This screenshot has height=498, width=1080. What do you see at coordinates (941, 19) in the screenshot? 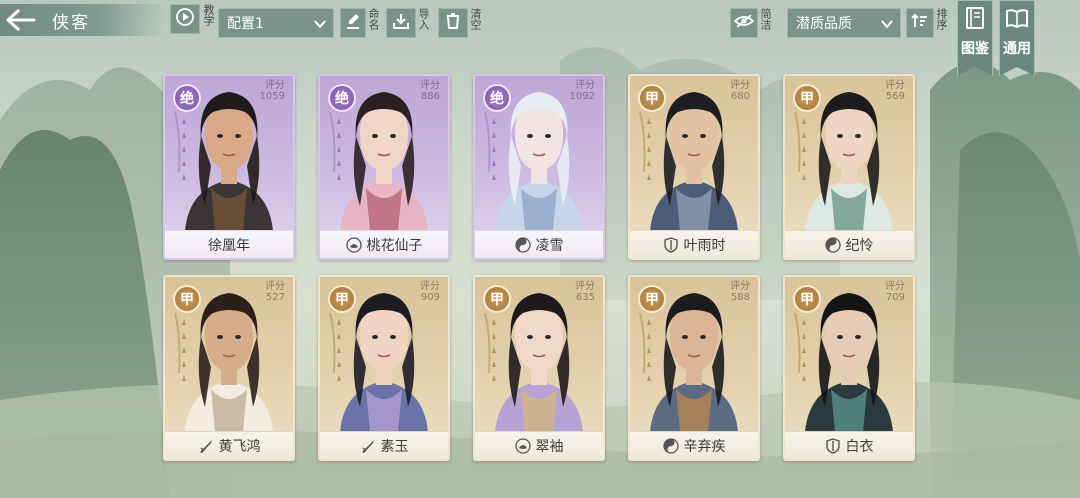
I see `sort-label: 排序` at bounding box center [941, 19].